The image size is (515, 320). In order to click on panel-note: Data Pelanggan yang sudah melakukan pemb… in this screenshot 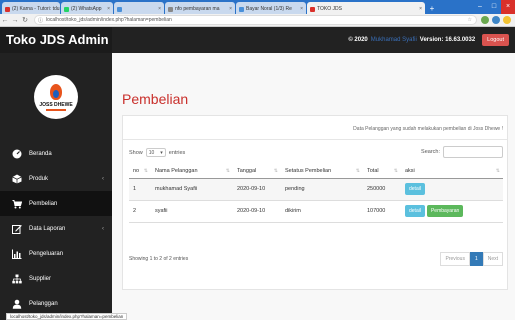, I will do `click(428, 129)`.